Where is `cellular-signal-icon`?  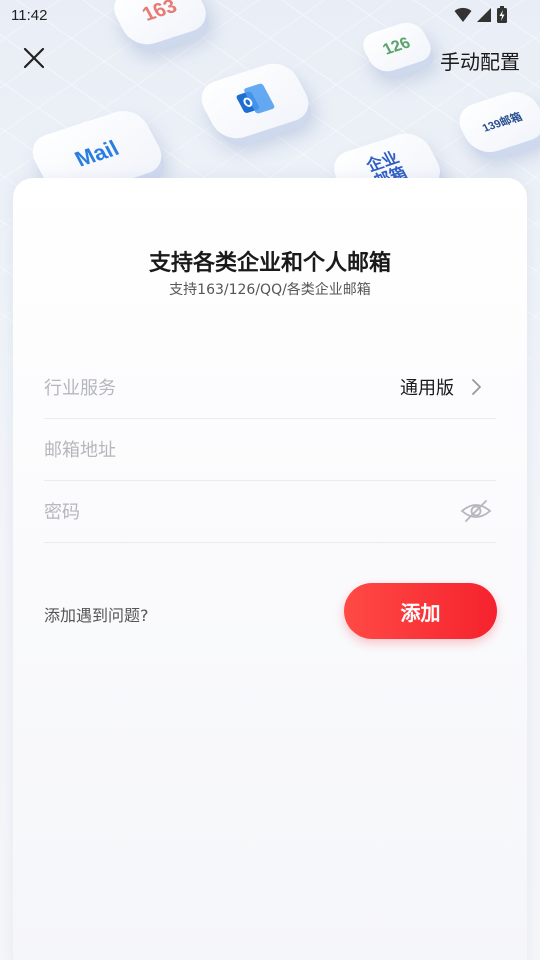 cellular-signal-icon is located at coordinates (484, 15).